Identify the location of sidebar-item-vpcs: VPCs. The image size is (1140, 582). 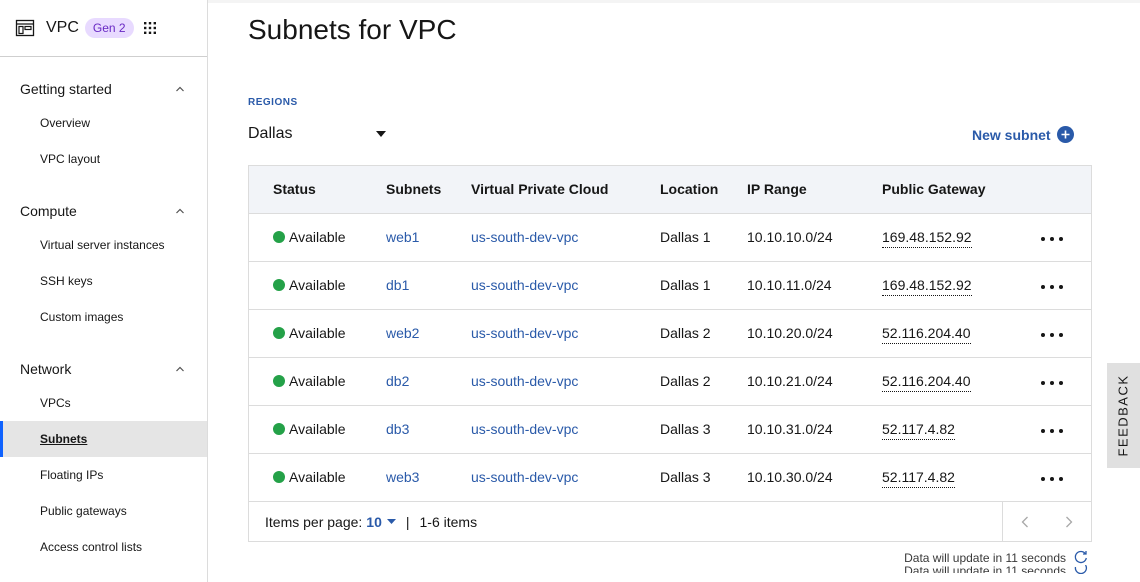
(103, 403).